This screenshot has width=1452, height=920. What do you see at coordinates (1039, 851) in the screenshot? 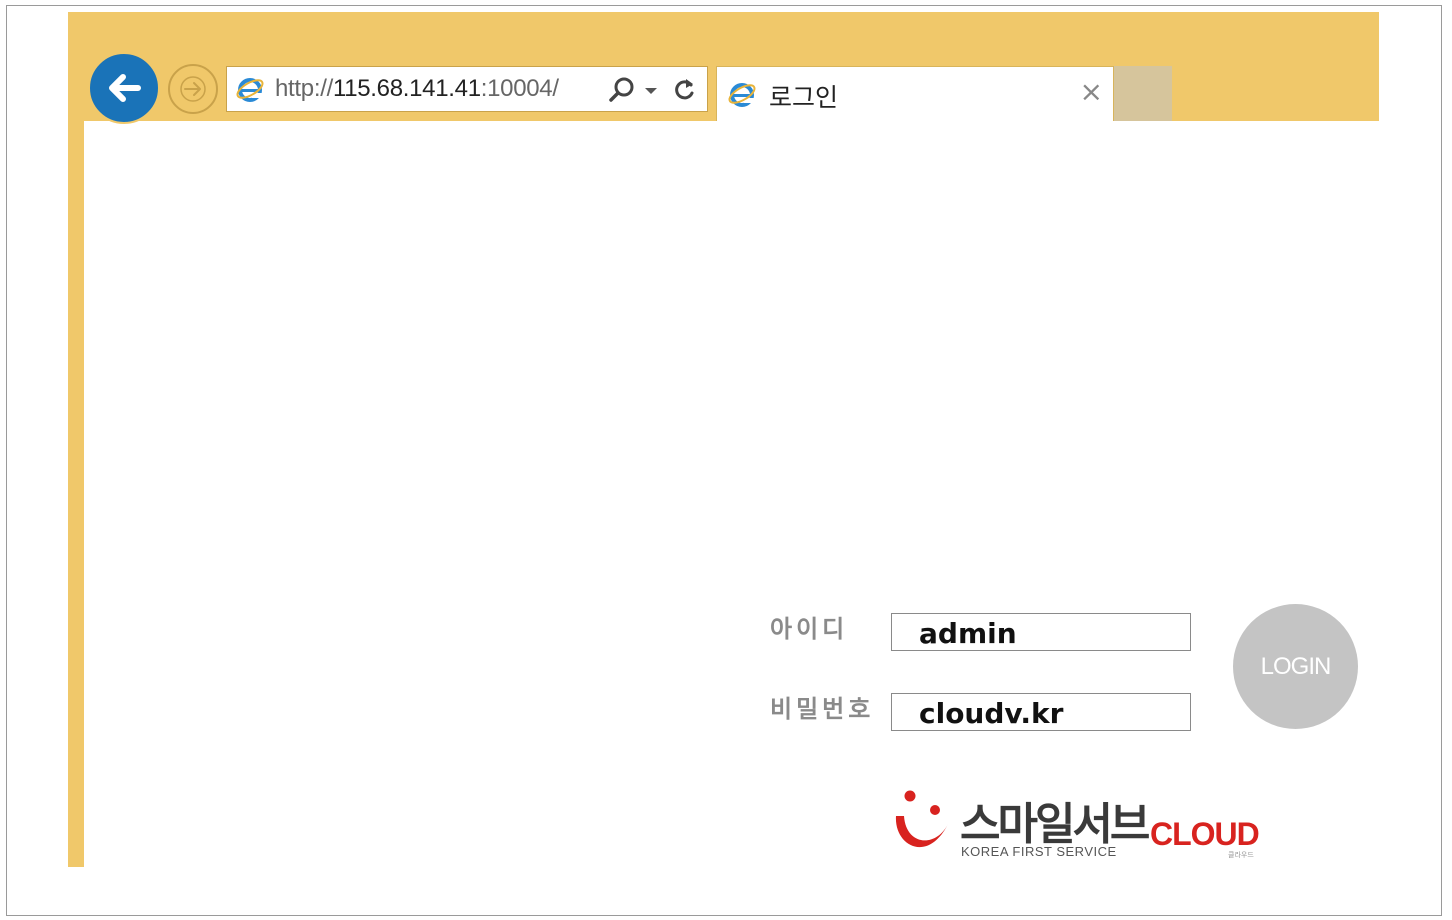
I see `logo-english-text: KOREA FIRST SERVICE` at bounding box center [1039, 851].